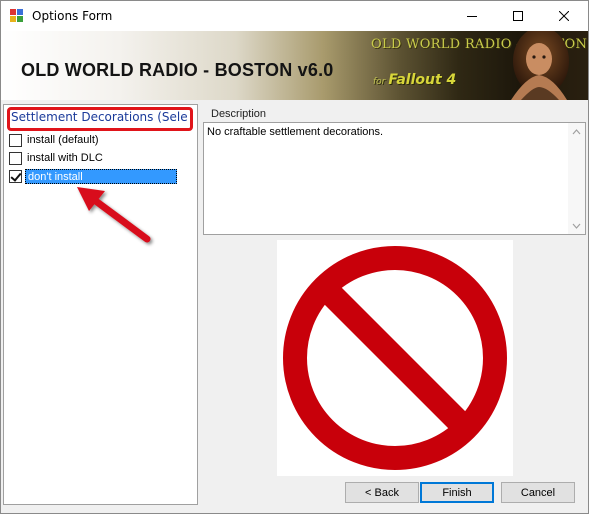  I want to click on minimize-button, so click(472, 16).